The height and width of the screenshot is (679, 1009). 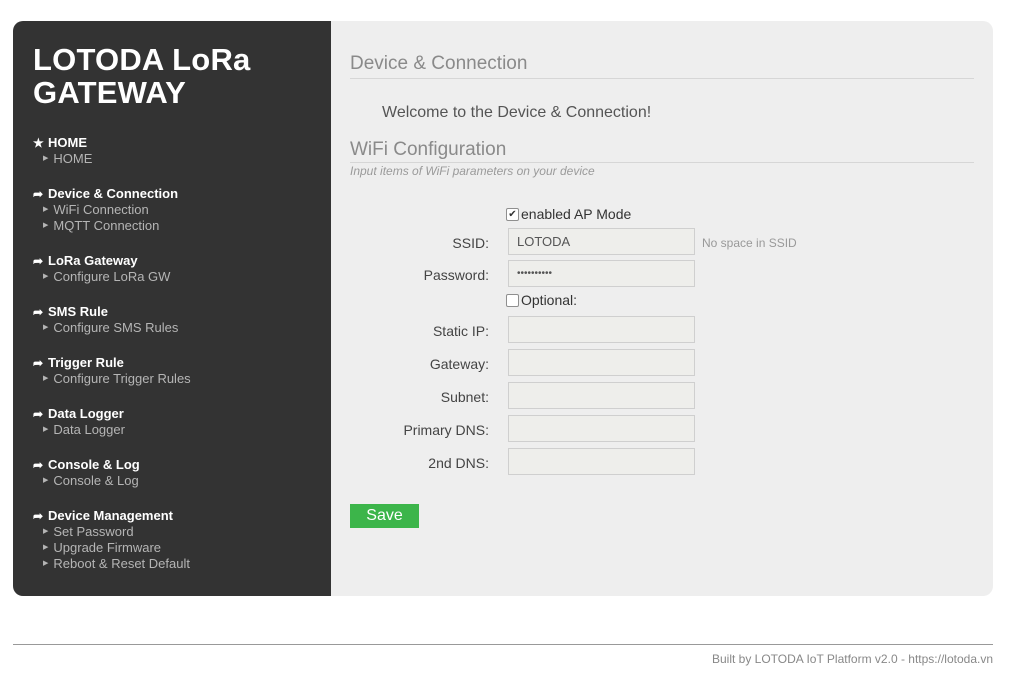 I want to click on nav-group: ➦ SMS Rule ▶ Configure SMS Rules, so click(x=172, y=320).